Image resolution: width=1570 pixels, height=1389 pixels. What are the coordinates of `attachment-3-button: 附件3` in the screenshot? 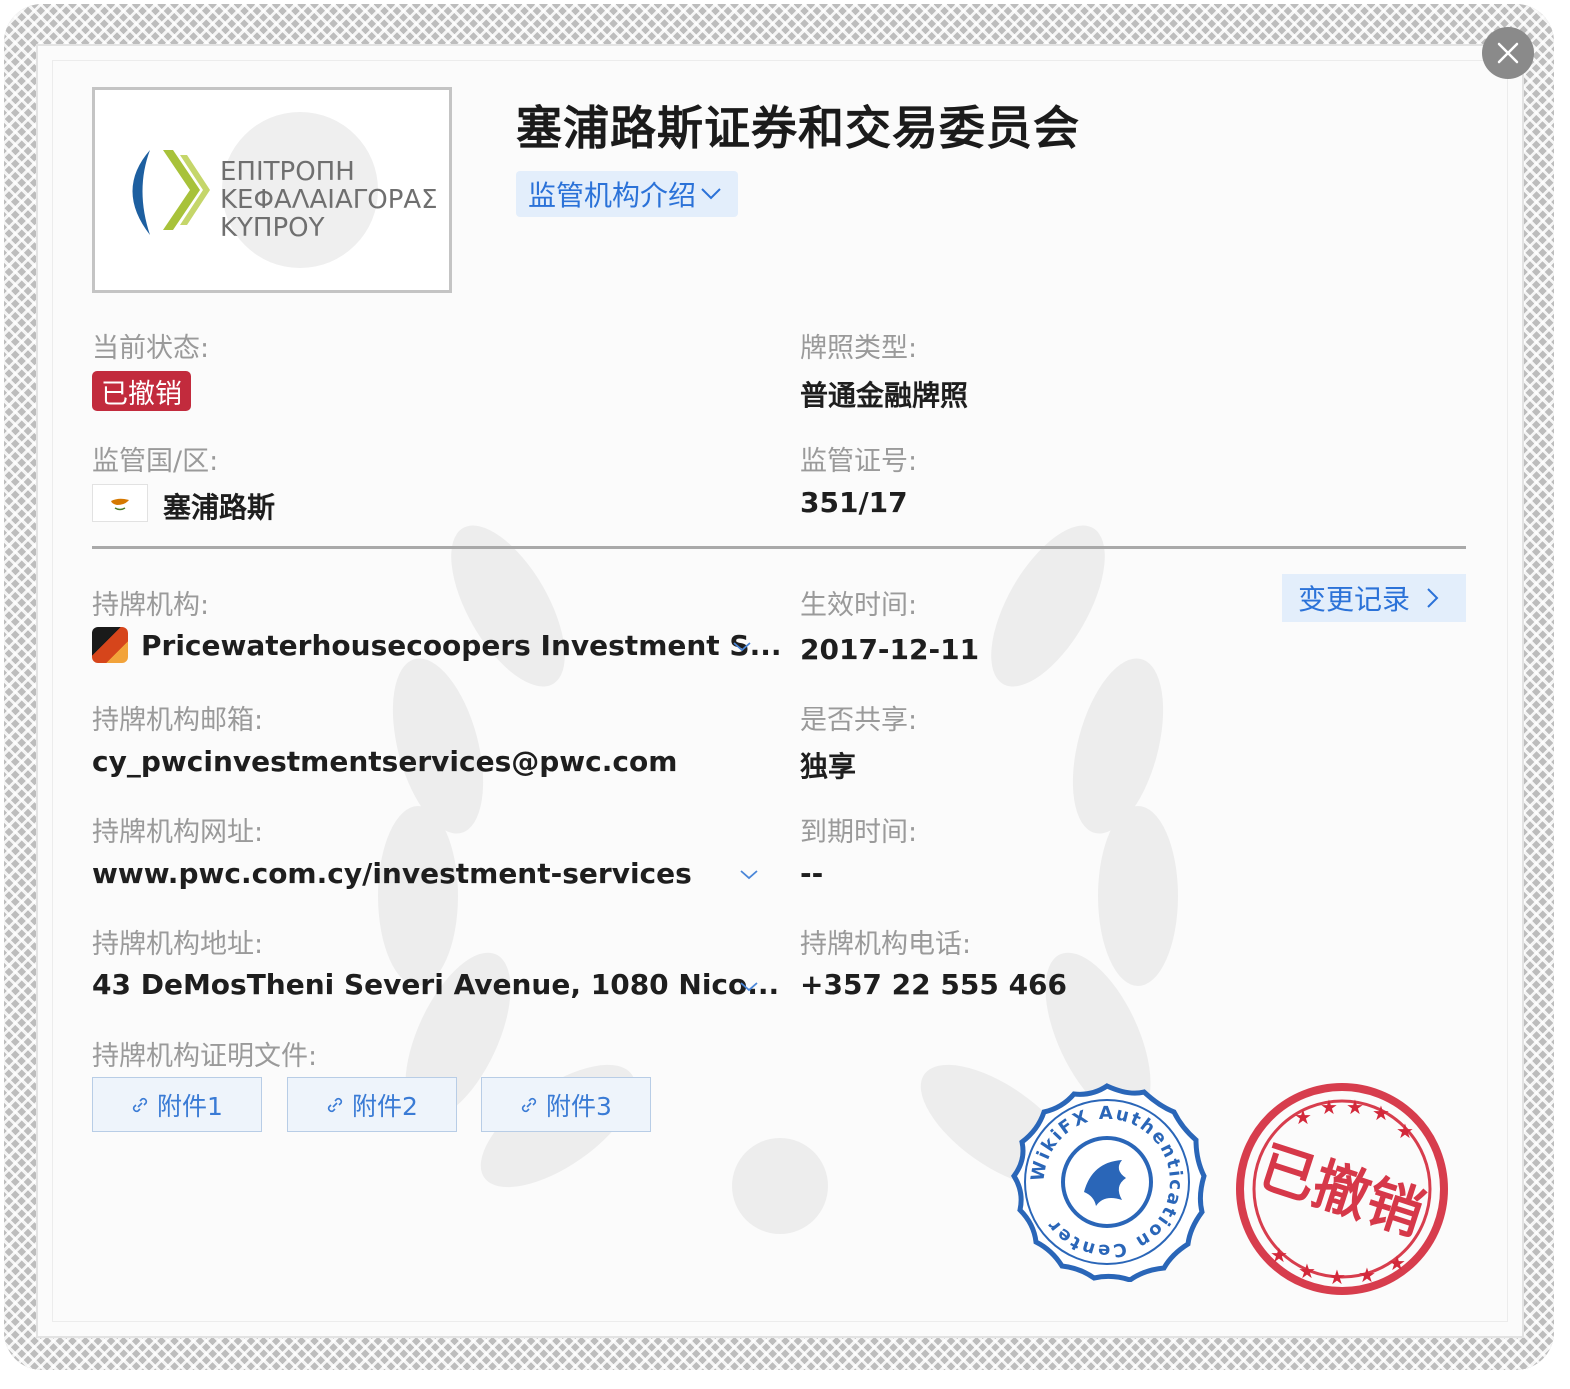 It's located at (566, 1104).